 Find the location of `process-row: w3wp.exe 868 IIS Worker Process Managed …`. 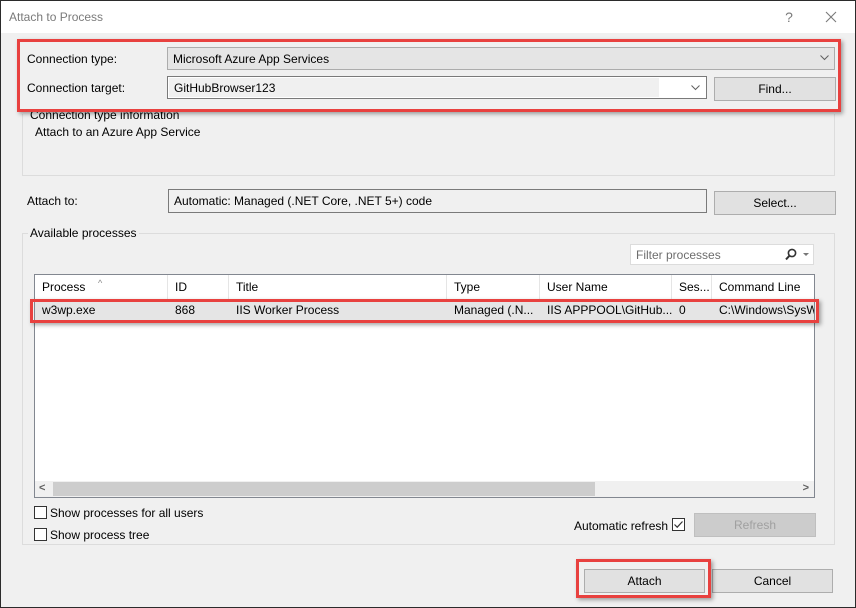

process-row: w3wp.exe 868 IIS Worker Process Managed … is located at coordinates (424, 310).